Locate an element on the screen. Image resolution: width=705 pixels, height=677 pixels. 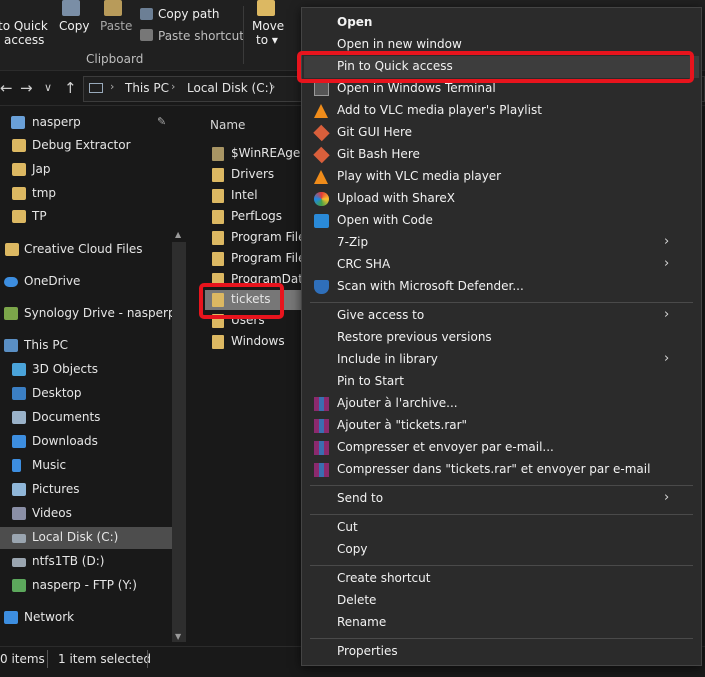
copy-path-icon is located at coordinates (146, 14).